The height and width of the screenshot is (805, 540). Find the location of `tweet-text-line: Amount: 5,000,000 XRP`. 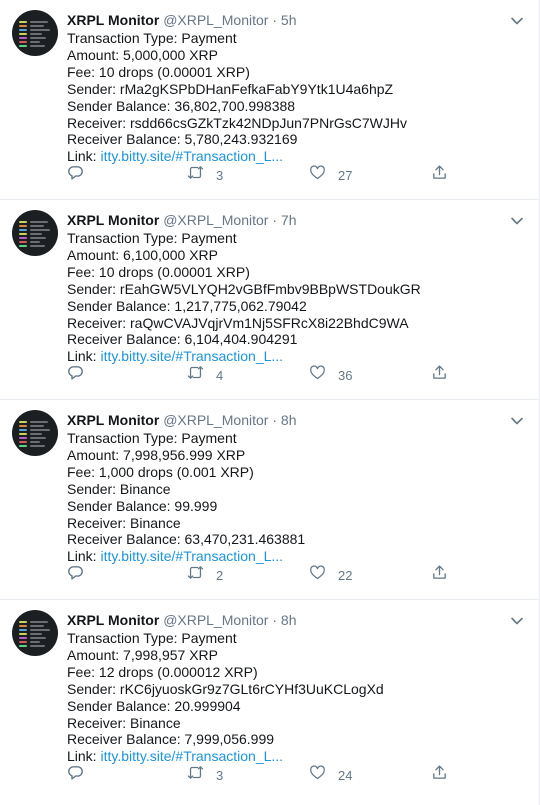

tweet-text-line: Amount: 5,000,000 XRP is located at coordinates (142, 54).